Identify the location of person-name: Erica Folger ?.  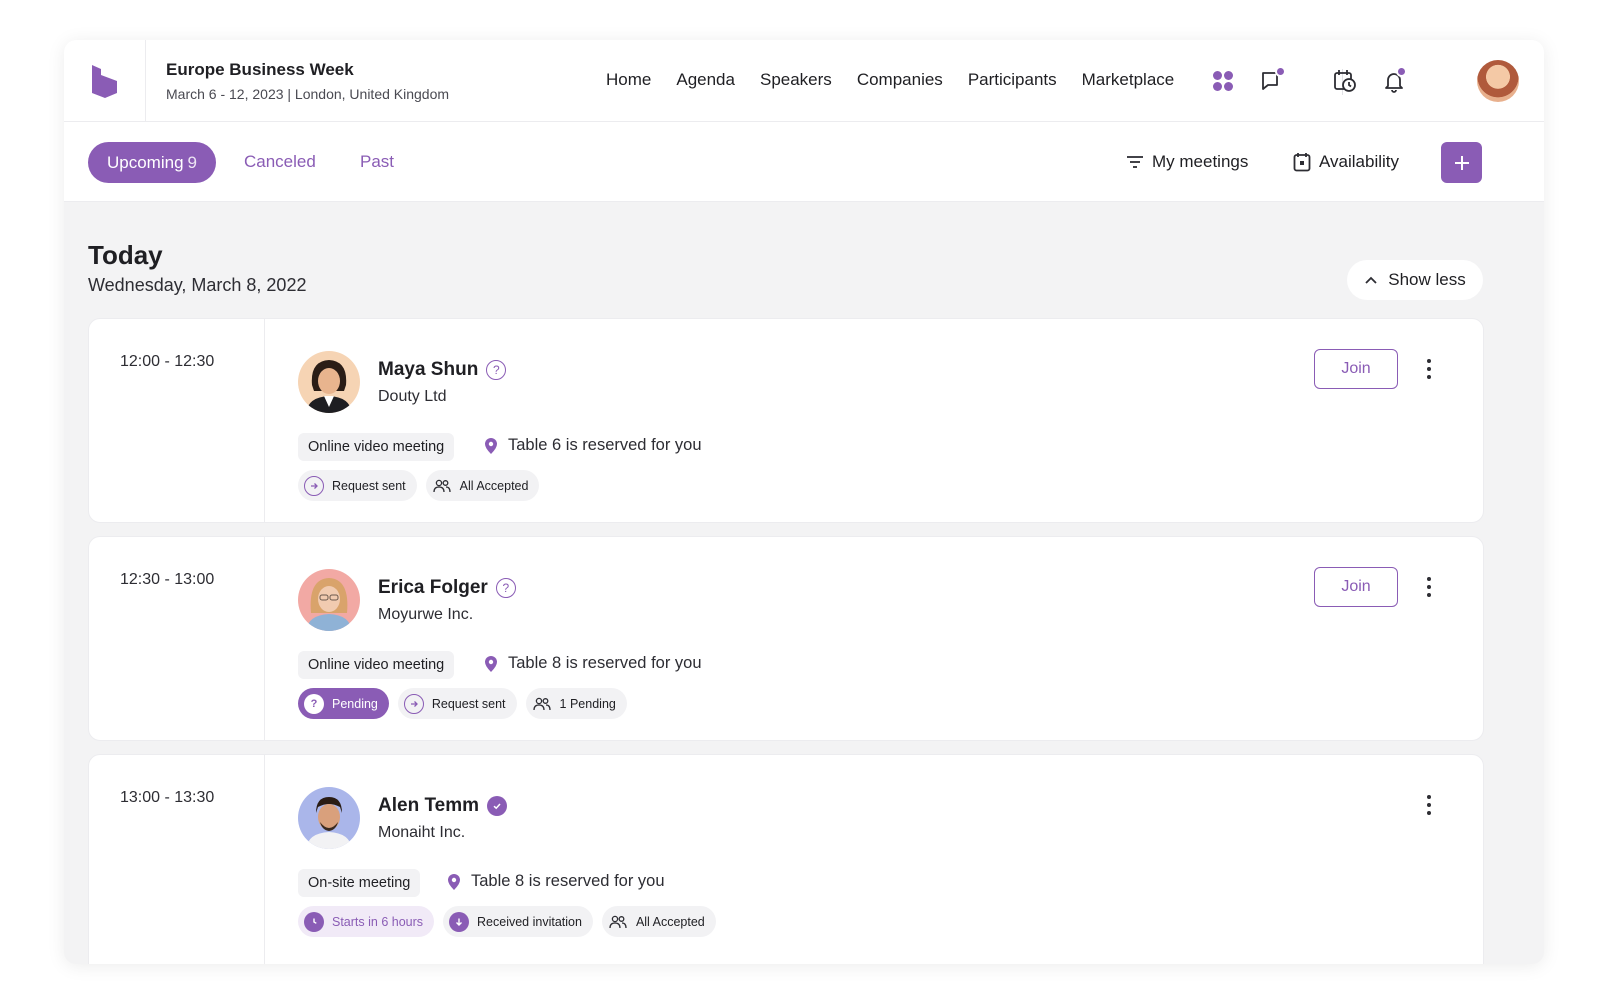
(447, 588).